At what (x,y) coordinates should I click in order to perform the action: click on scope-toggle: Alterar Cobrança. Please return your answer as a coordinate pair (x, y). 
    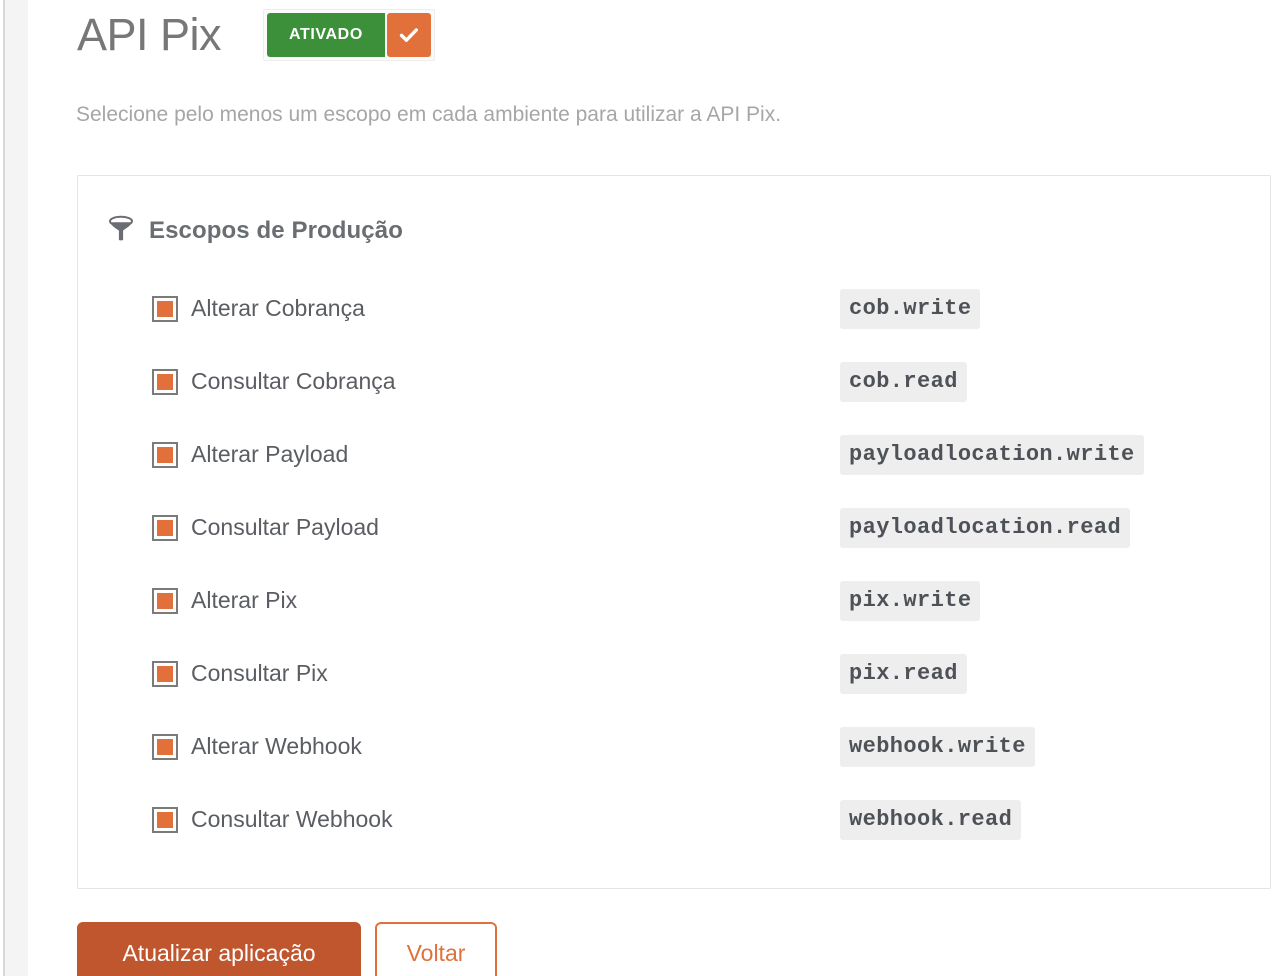
    Looking at the image, I should click on (258, 308).